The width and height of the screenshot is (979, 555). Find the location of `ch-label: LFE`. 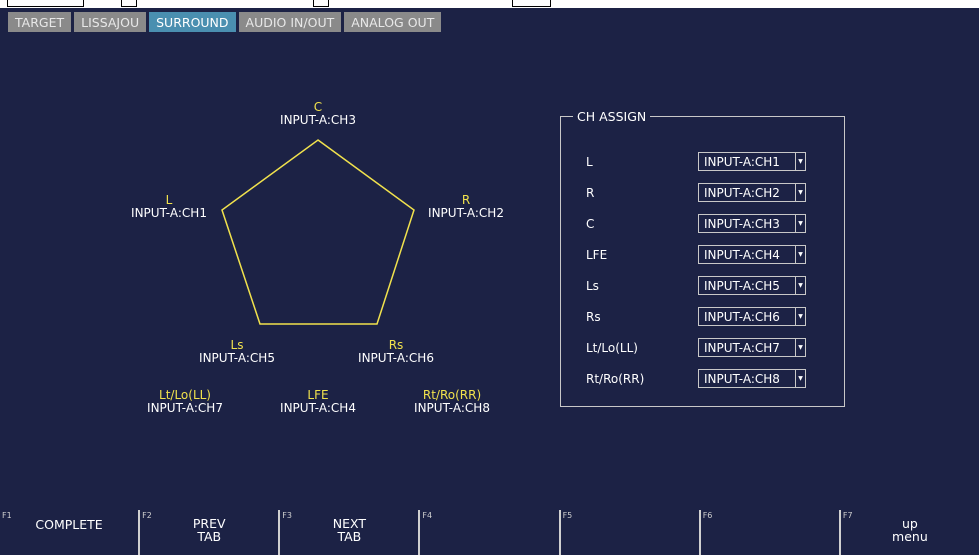

ch-label: LFE is located at coordinates (597, 255).